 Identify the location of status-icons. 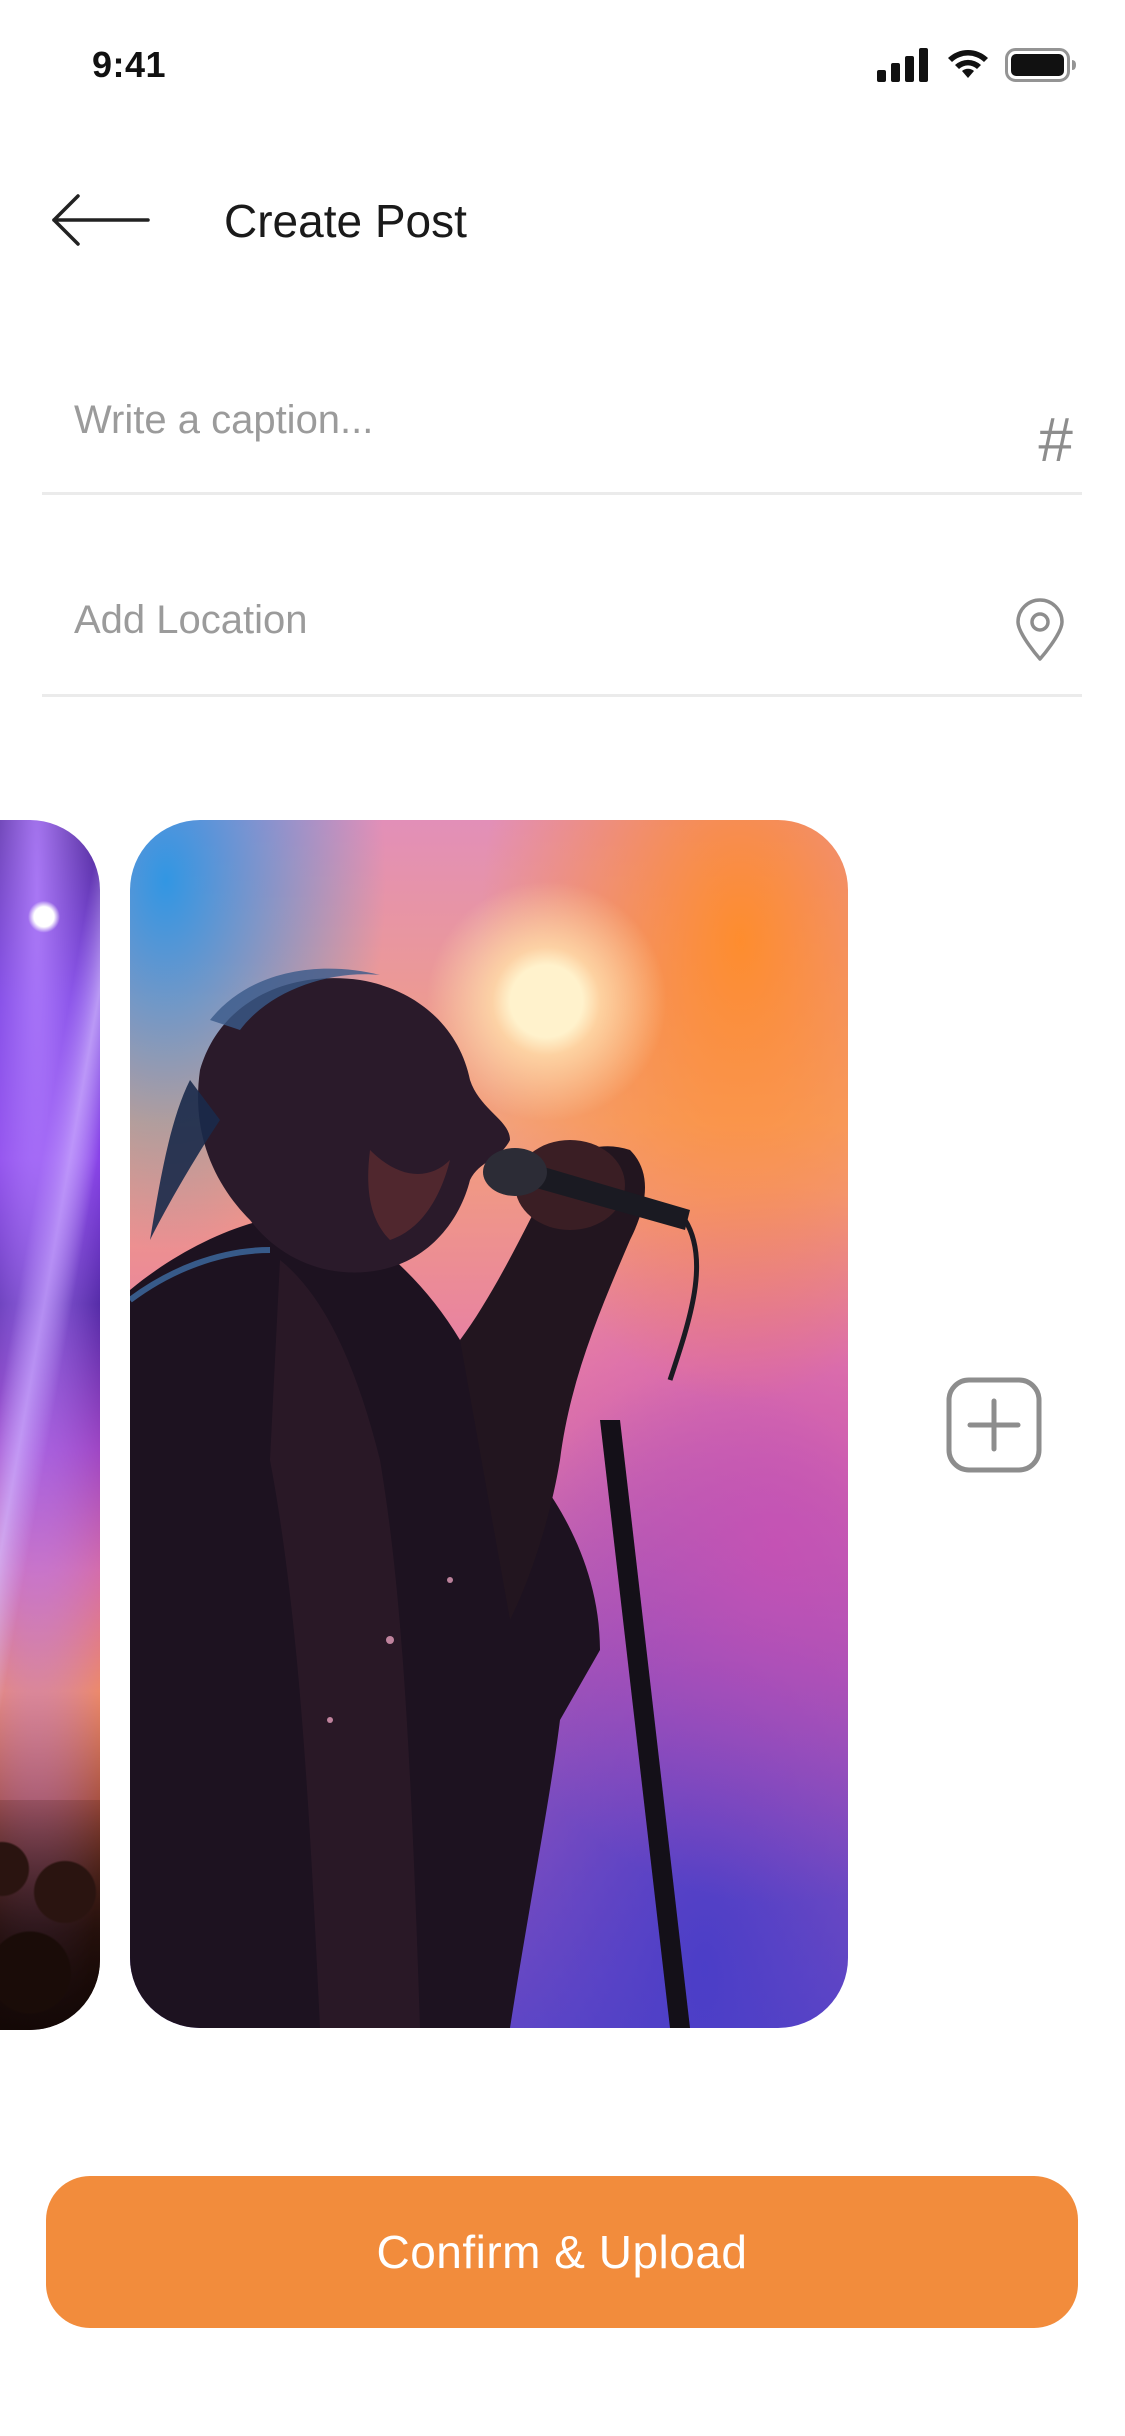
(977, 65).